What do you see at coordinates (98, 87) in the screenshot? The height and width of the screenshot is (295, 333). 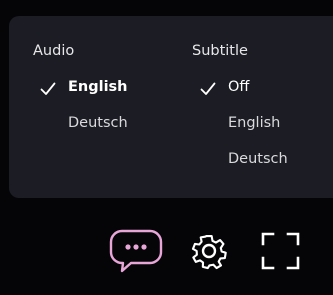 I see `audio-option-label: English` at bounding box center [98, 87].